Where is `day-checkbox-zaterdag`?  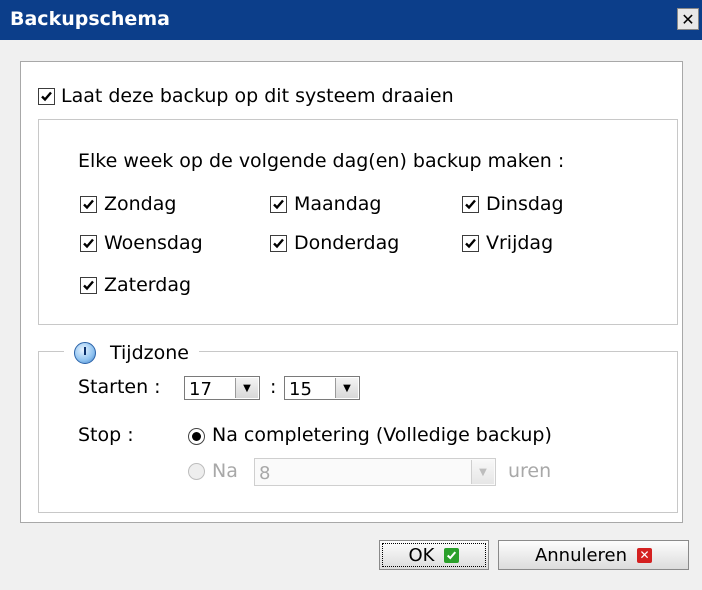
day-checkbox-zaterdag is located at coordinates (88, 285).